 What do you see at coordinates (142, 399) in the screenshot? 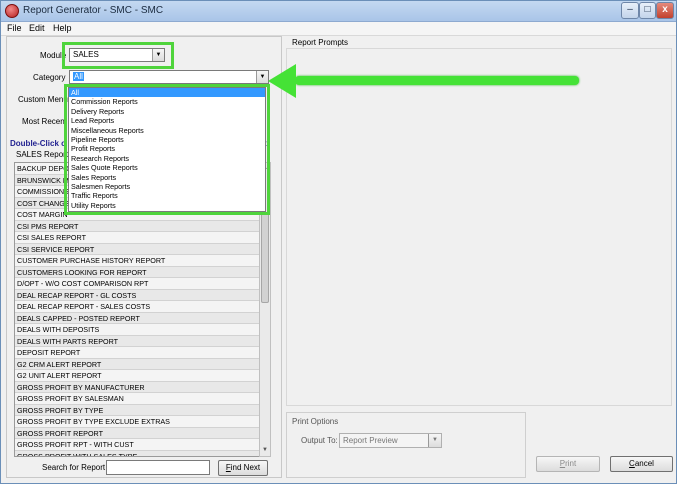
I see `report-list-item: GROSS PROFIT BY SALESMAN` at bounding box center [142, 399].